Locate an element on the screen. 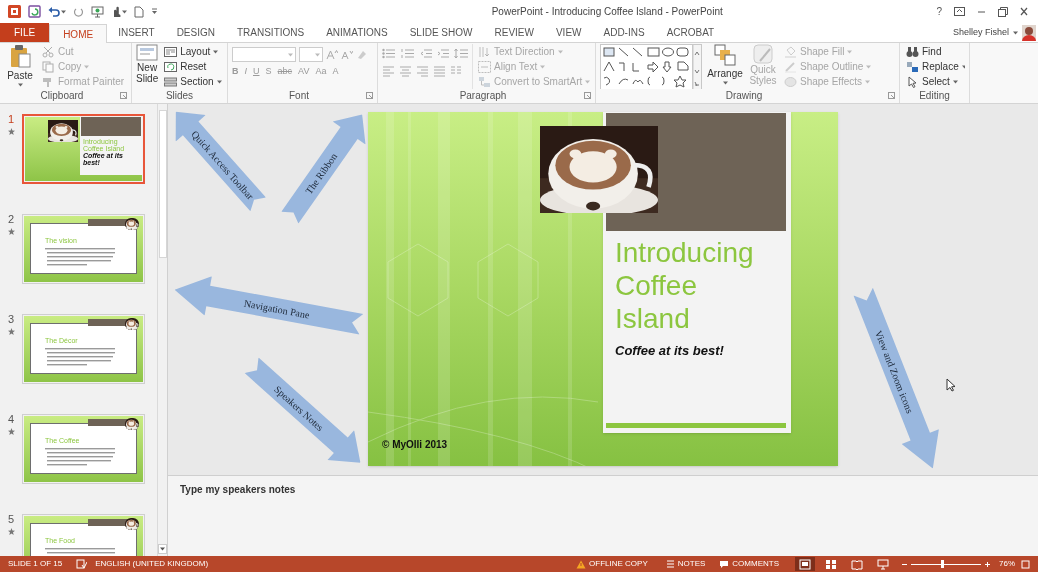 The height and width of the screenshot is (572, 1038). ribbon-tab: REVIEW is located at coordinates (514, 32).